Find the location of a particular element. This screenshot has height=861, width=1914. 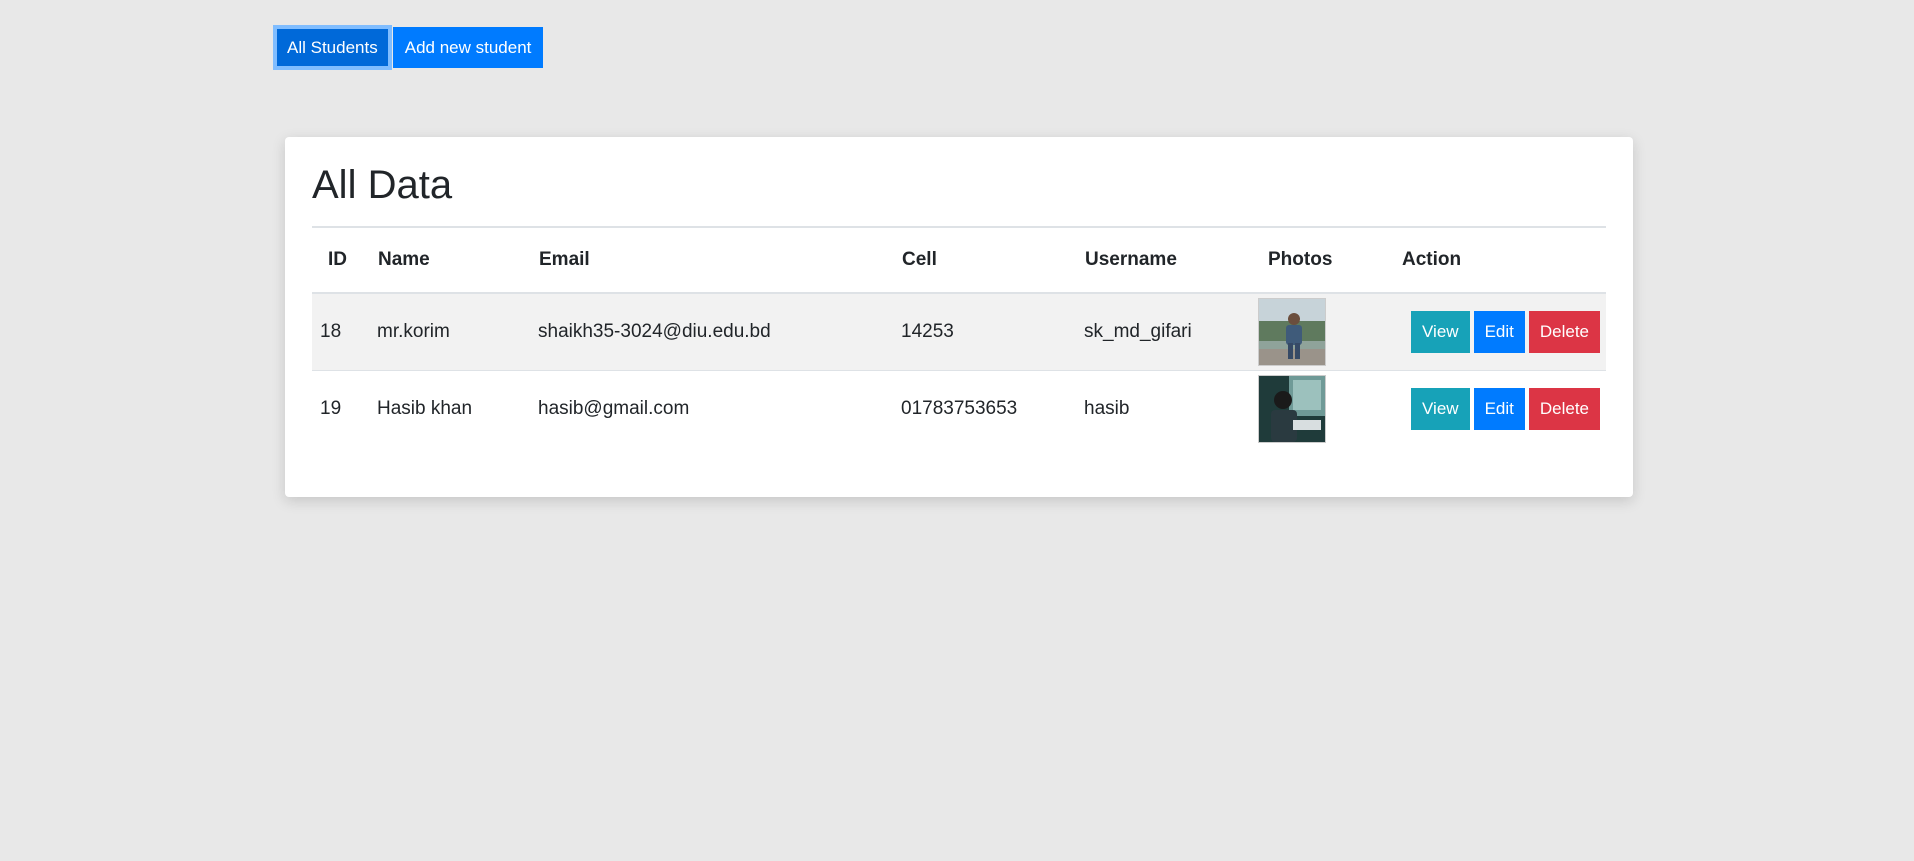

header-username: Username is located at coordinates (1167, 261).